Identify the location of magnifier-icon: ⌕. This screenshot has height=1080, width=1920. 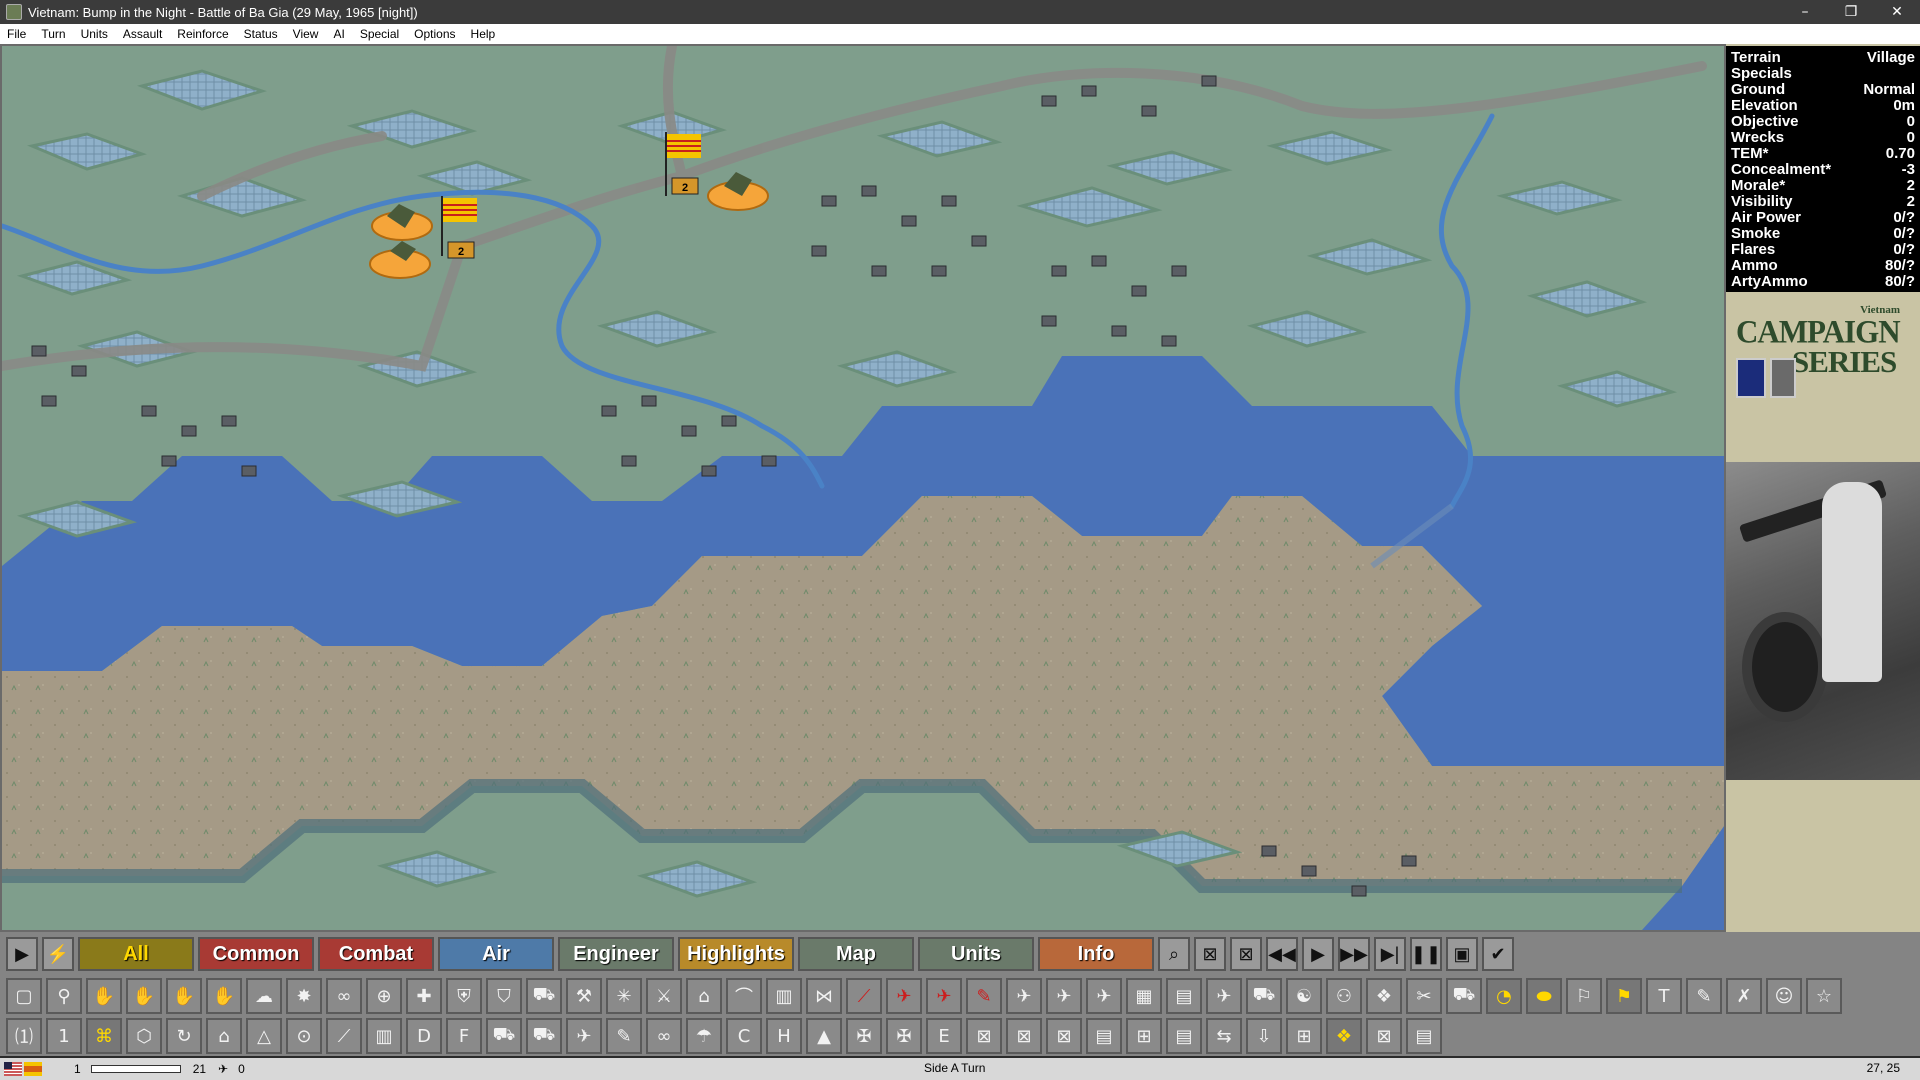
(1174, 954).